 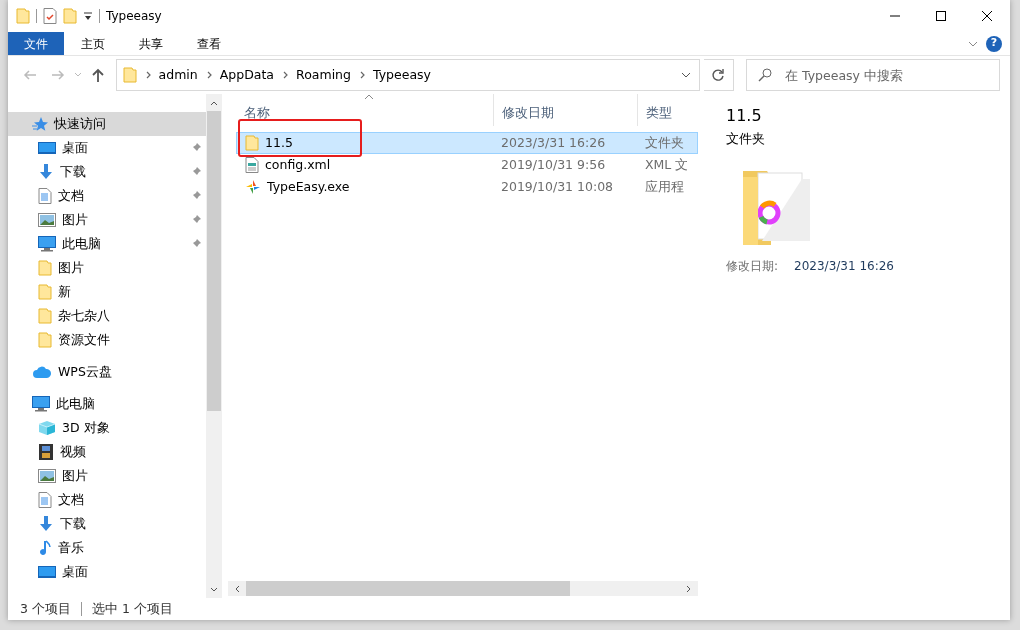 I want to click on nav-item: 3D 对象, so click(x=107, y=428).